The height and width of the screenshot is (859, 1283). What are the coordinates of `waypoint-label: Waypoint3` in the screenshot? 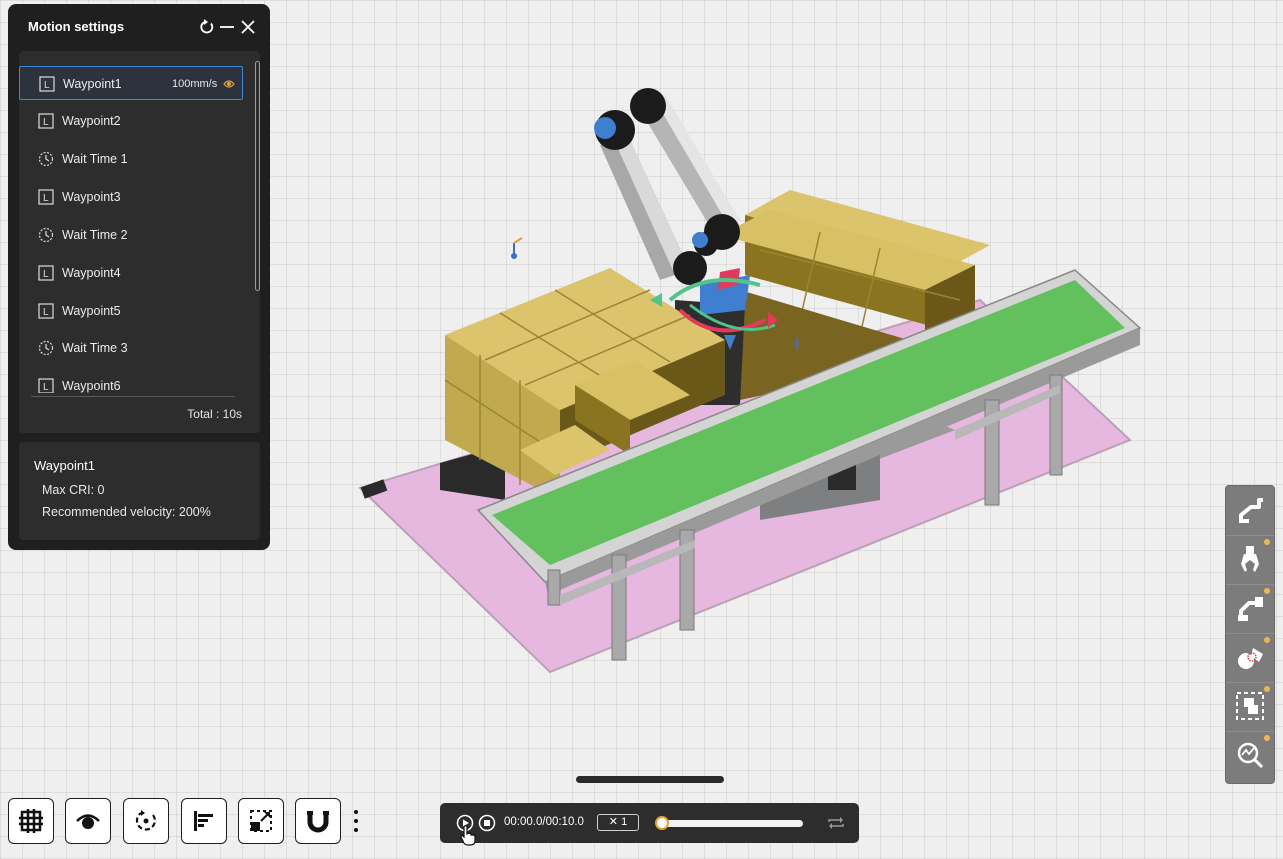 It's located at (91, 197).